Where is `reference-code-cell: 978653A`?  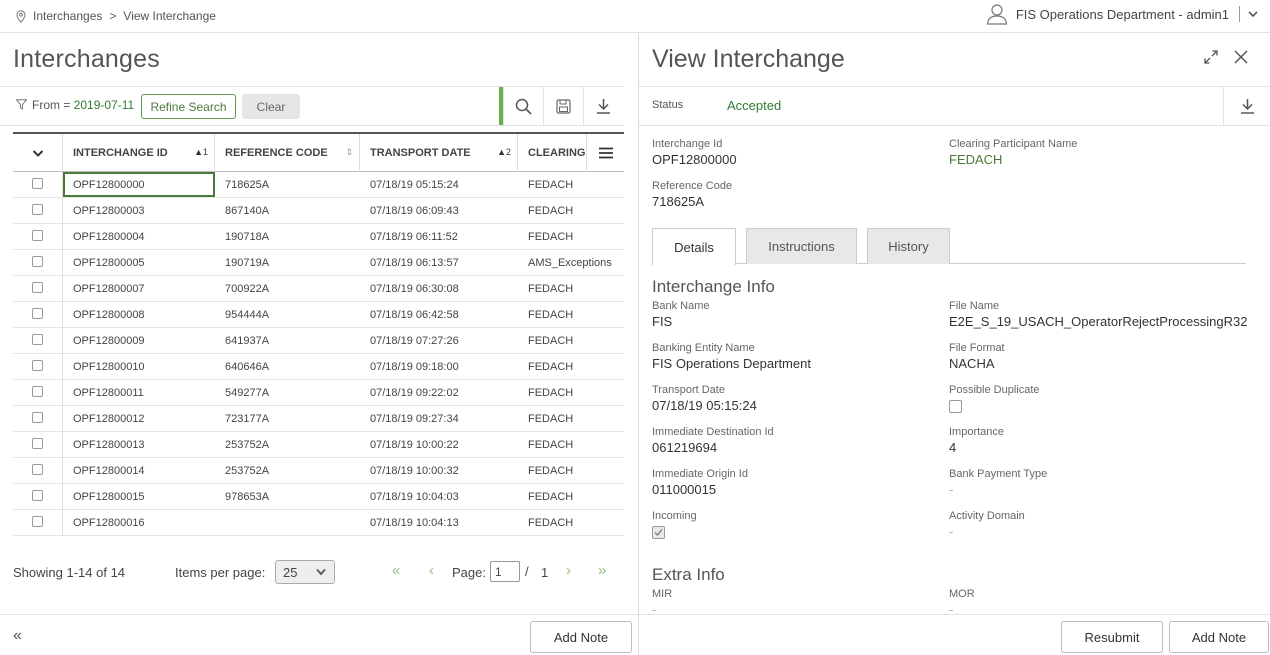 reference-code-cell: 978653A is located at coordinates (247, 496).